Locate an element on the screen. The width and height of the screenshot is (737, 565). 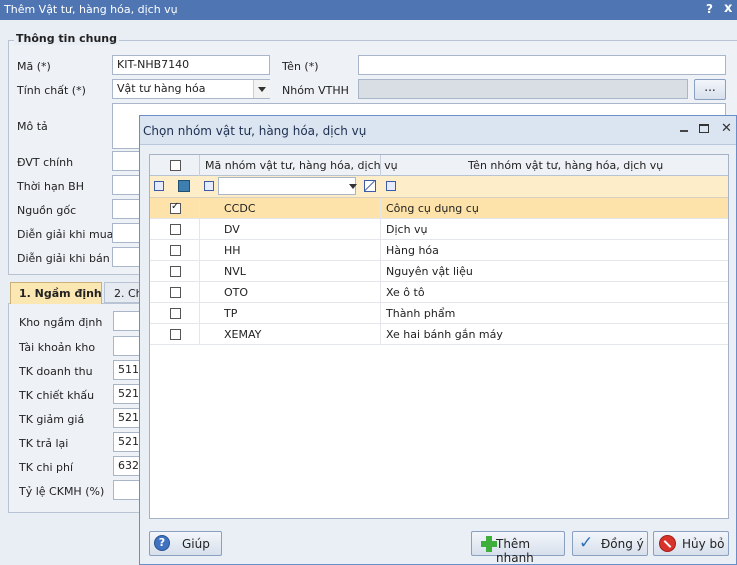
tinh-chat-label: Tính chất (*) is located at coordinates (51, 90).